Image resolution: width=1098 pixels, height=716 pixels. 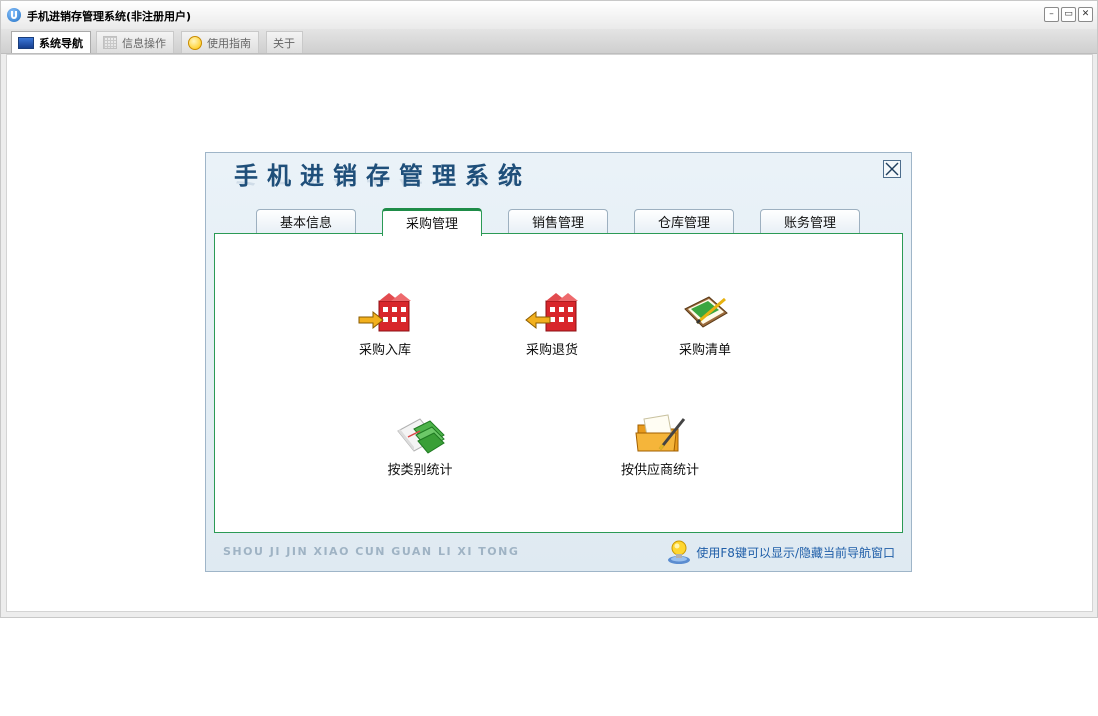 I want to click on close-button: ✕, so click(x=1085, y=14).